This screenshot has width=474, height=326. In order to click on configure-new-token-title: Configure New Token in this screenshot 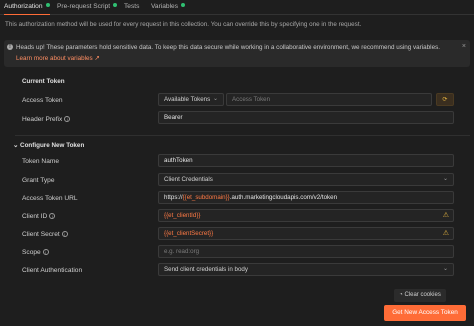, I will do `click(52, 145)`.